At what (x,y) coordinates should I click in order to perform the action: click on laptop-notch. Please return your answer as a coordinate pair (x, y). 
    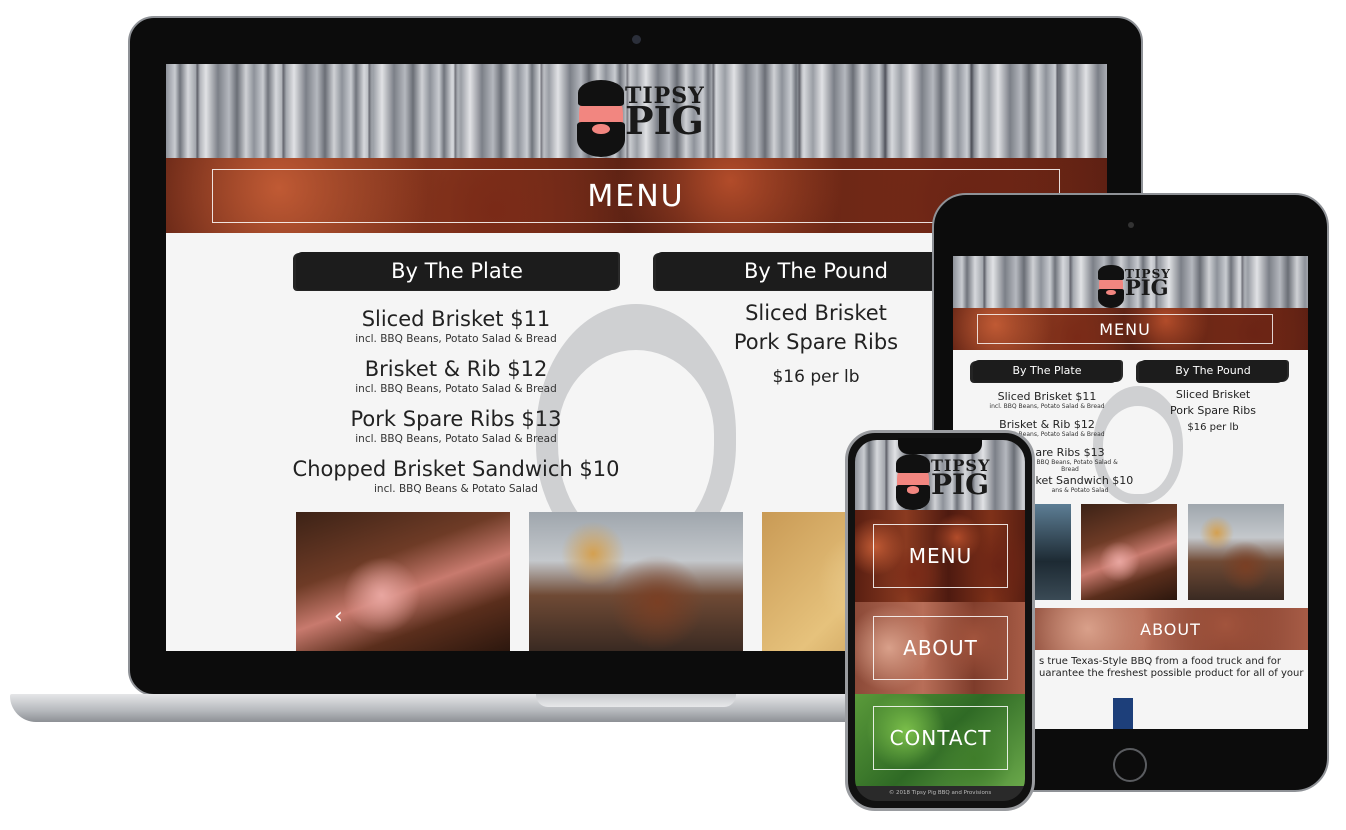
    Looking at the image, I should click on (636, 700).